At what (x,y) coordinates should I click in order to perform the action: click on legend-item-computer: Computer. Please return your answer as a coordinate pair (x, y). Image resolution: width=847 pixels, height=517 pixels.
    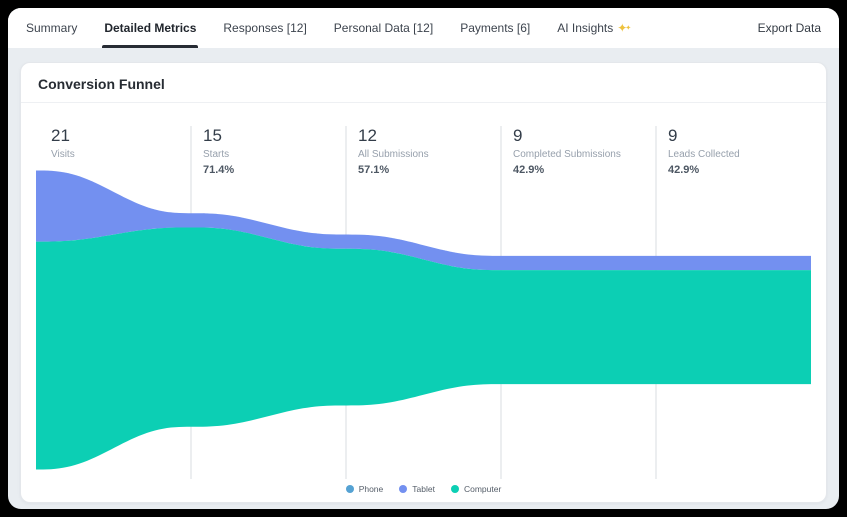
    Looking at the image, I should click on (476, 489).